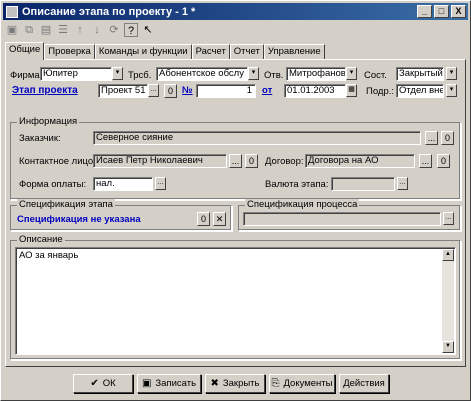 The width and height of the screenshot is (471, 401). What do you see at coordinates (448, 255) in the screenshot?
I see `scroll-up-arrow-icon: ▲` at bounding box center [448, 255].